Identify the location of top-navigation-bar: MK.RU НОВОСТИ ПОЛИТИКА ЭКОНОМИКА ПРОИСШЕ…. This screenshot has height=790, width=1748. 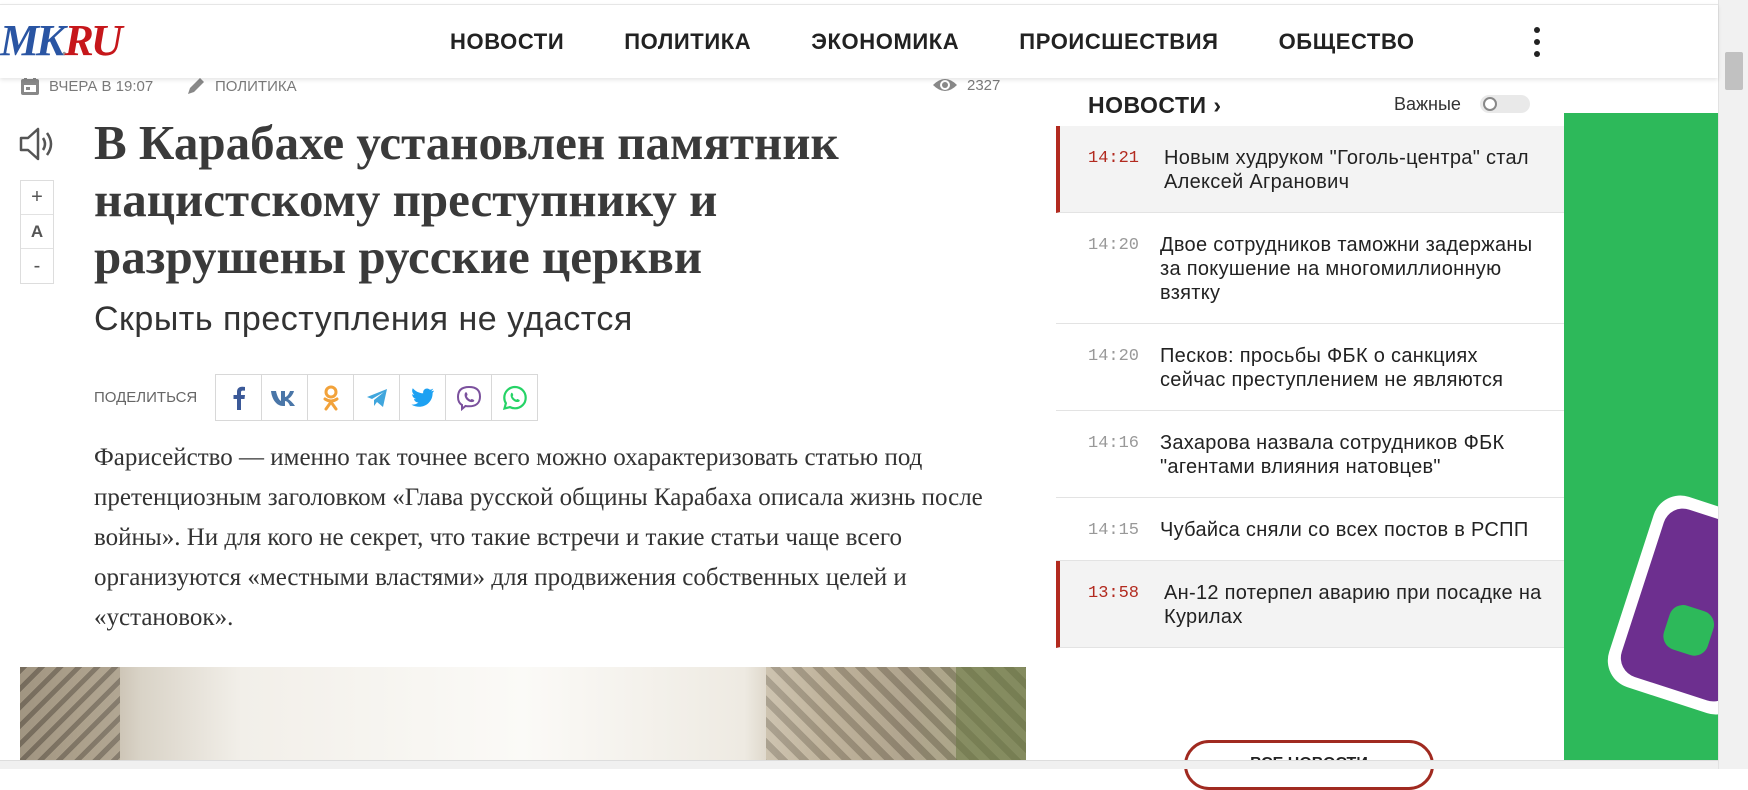
(859, 41).